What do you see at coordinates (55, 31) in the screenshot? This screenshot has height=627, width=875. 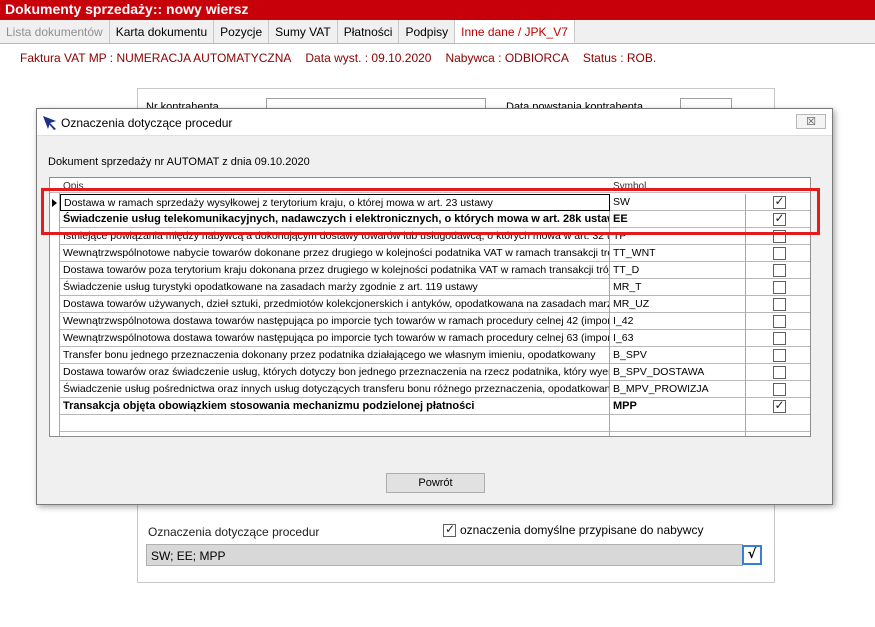 I see `tab-0: Lista dokumentów` at bounding box center [55, 31].